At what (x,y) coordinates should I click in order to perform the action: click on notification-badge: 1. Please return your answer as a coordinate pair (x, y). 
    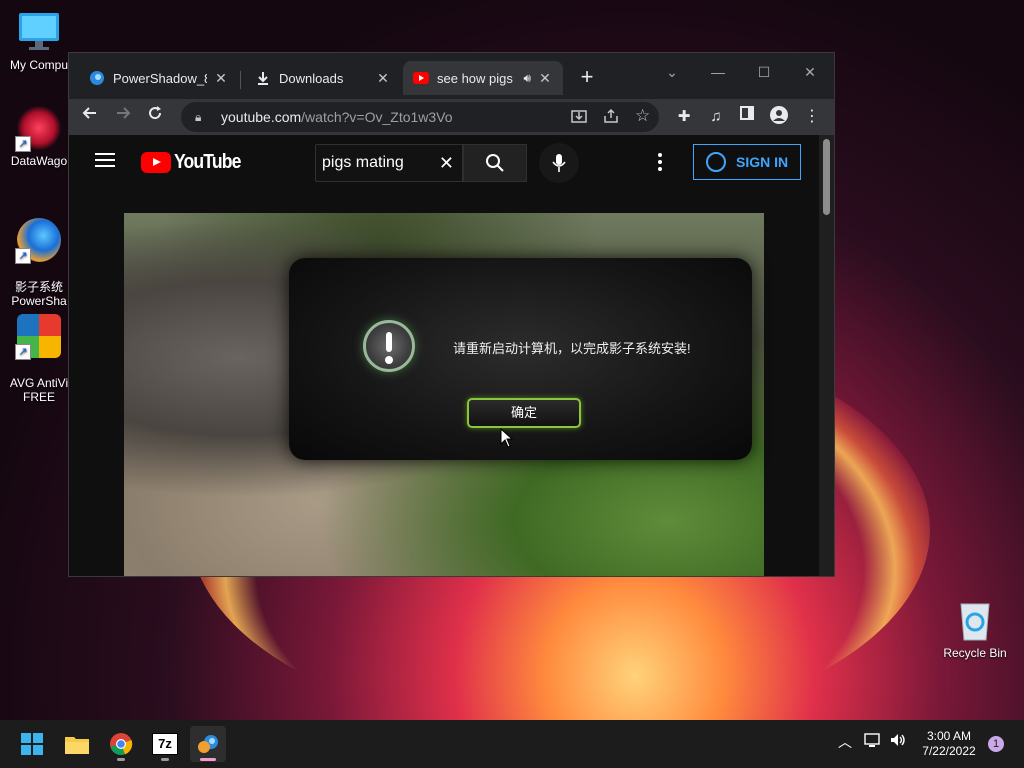
    Looking at the image, I should click on (996, 744).